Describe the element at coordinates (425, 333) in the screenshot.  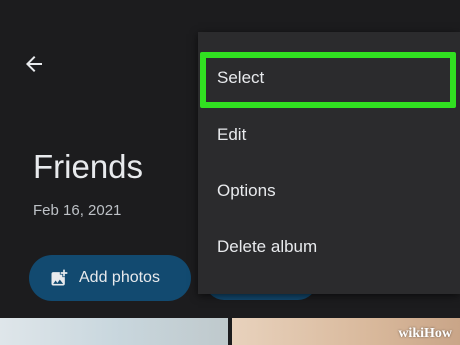
I see `wikihow-watermark: wikiHow` at that location.